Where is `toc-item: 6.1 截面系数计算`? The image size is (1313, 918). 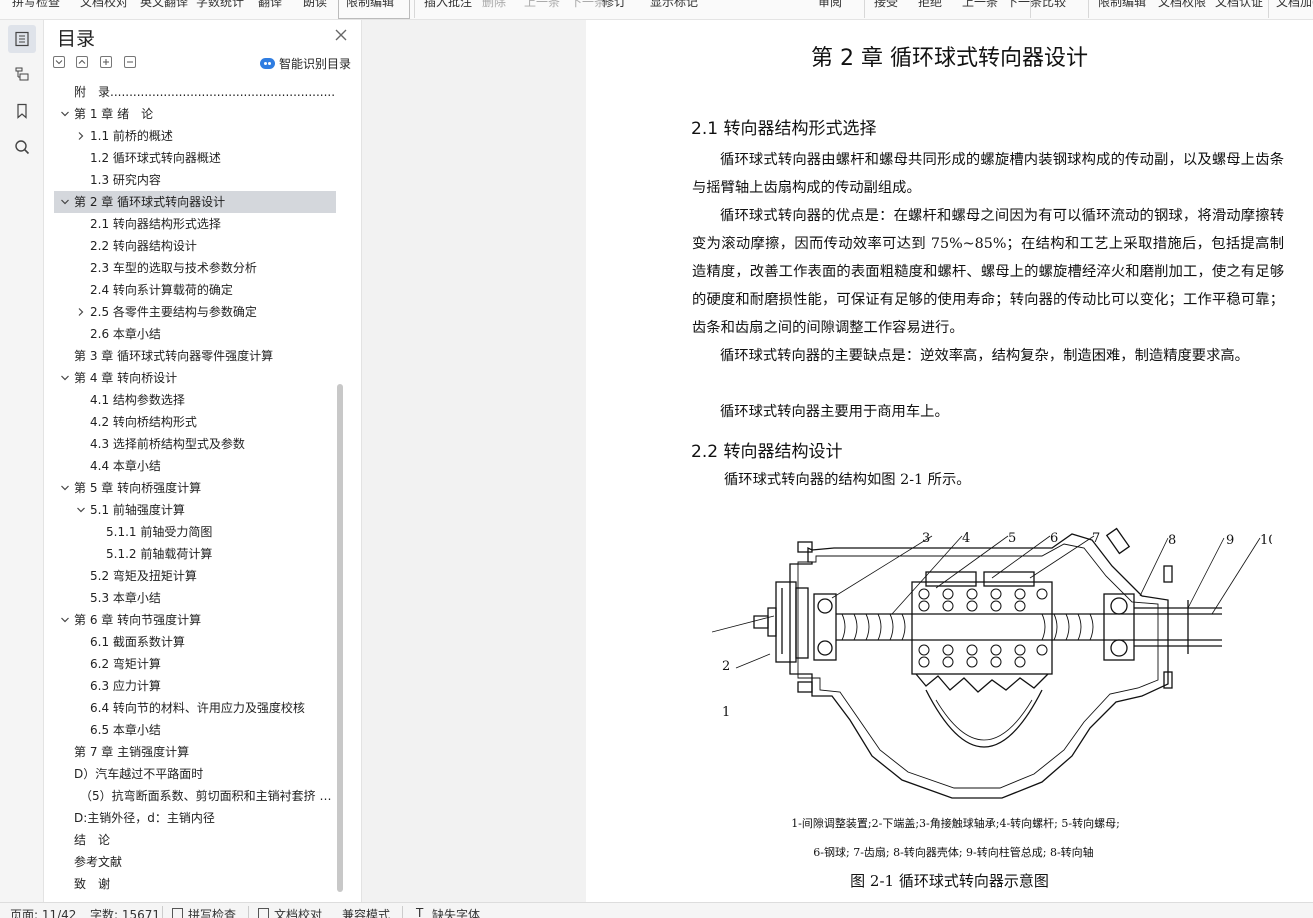 toc-item: 6.1 截面系数计算 is located at coordinates (195, 642).